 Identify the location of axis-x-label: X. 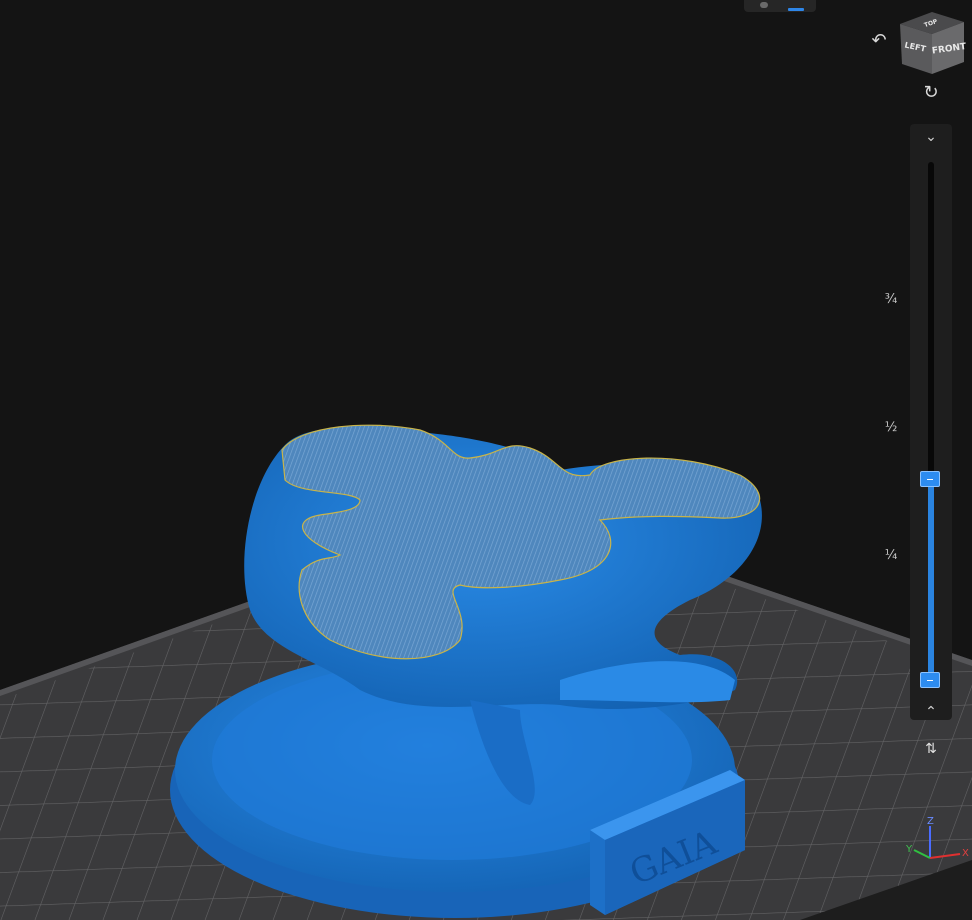
(965, 853).